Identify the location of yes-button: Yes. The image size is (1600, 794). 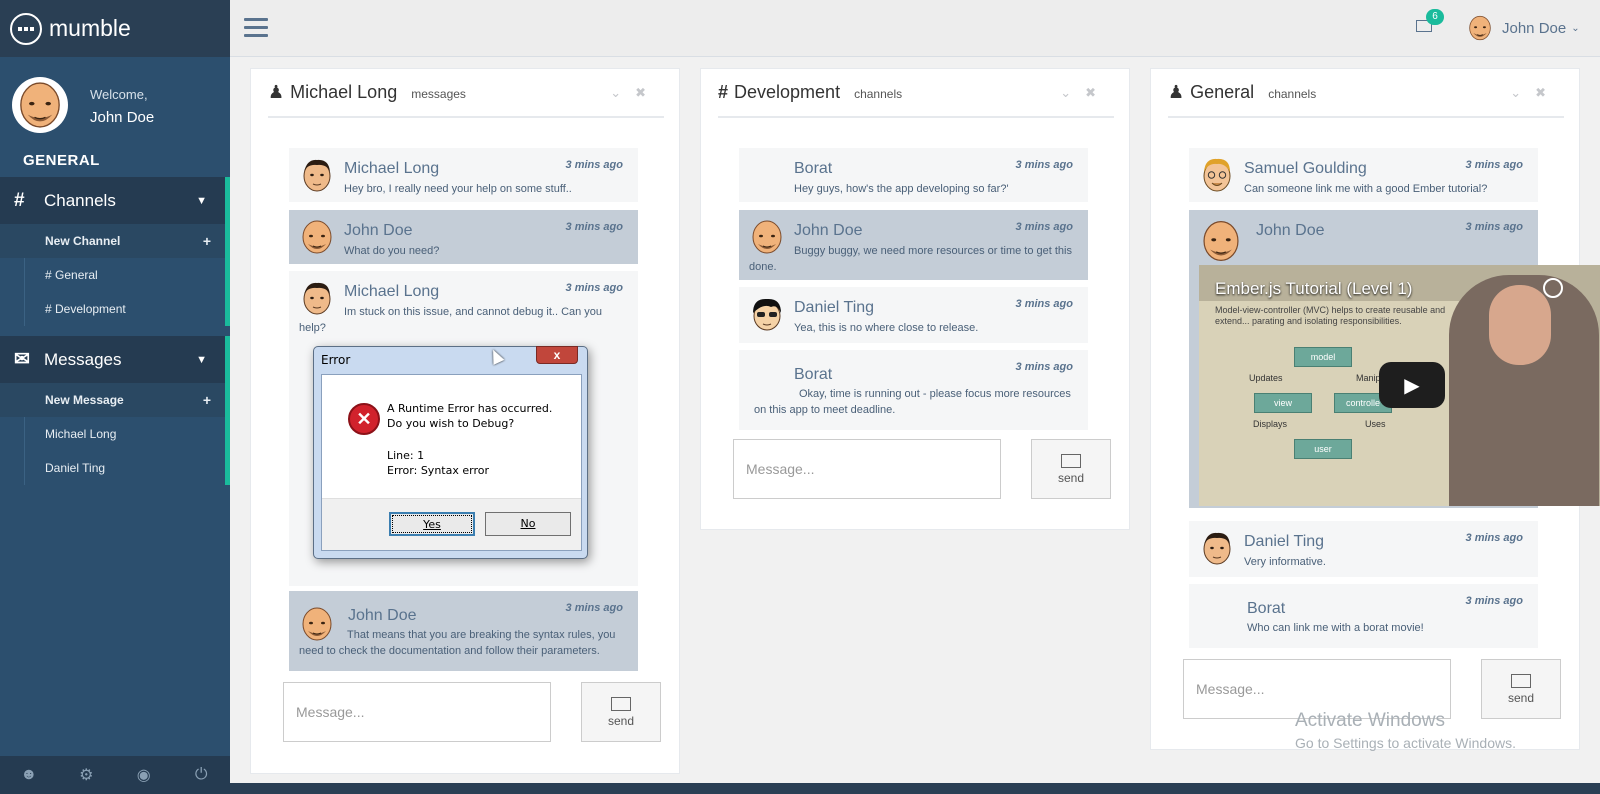
(432, 524).